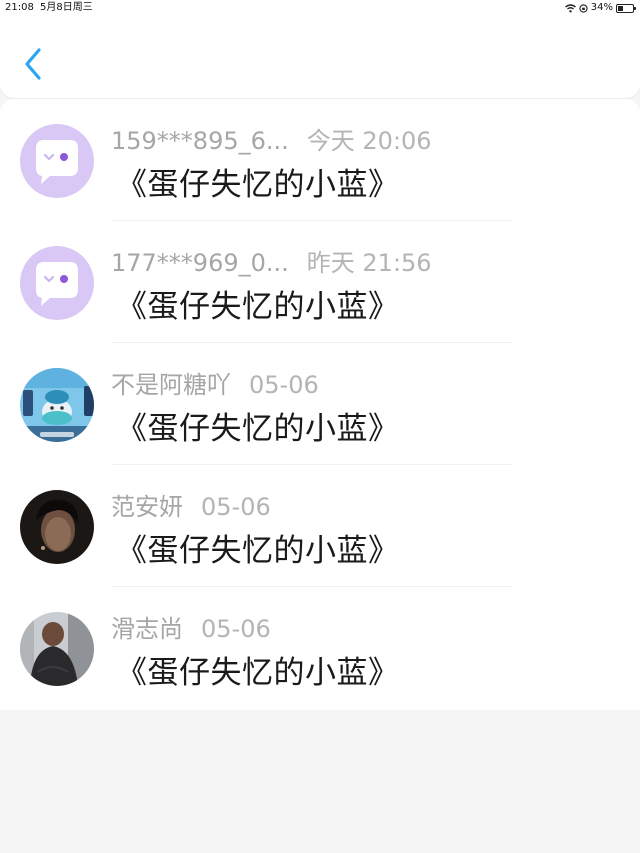  I want to click on chevron-left-icon, so click(33, 64).